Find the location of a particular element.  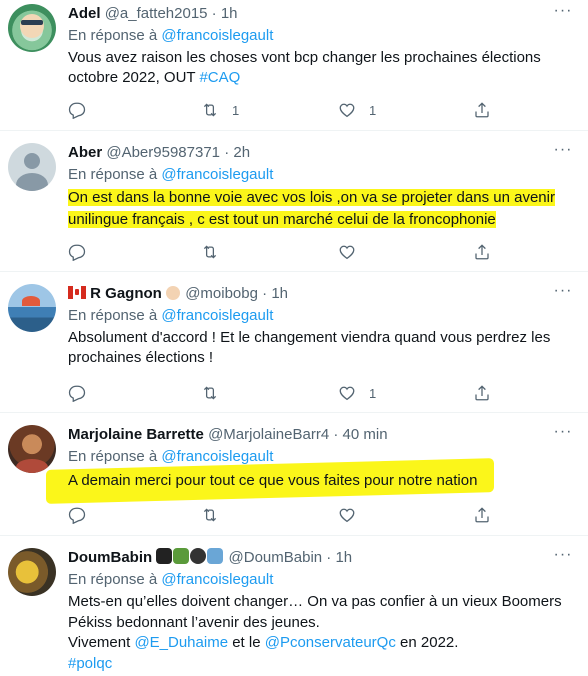

tweet-header: DoumBabin @DoumBabin · 1h is located at coordinates (210, 558).